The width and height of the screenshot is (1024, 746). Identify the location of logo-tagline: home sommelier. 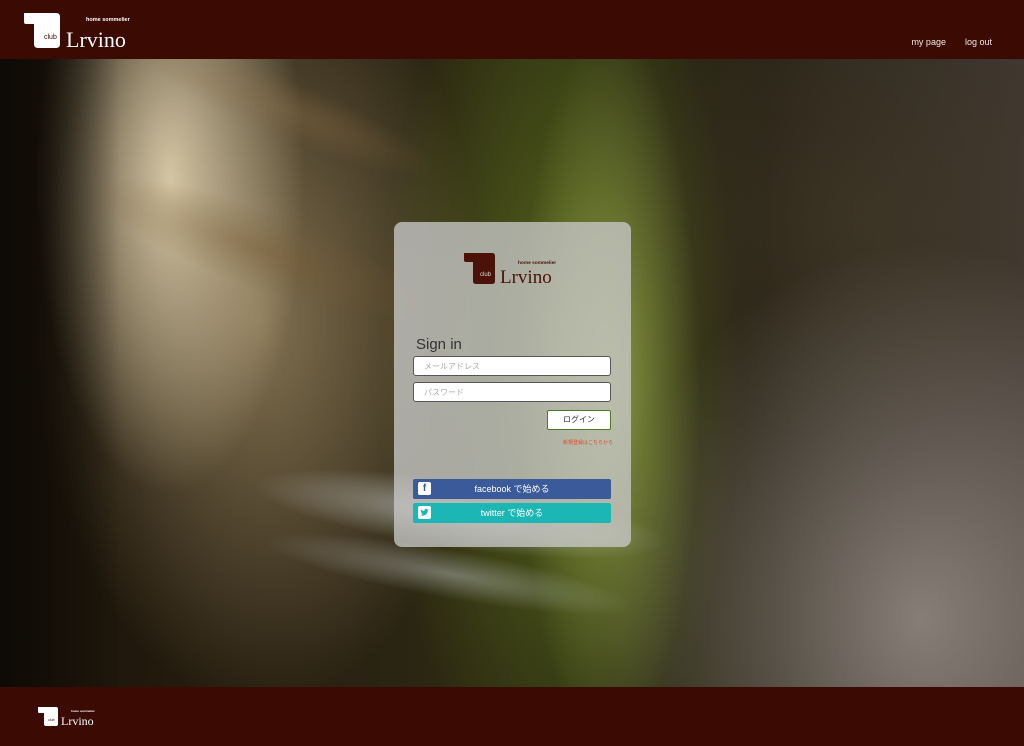
(108, 20).